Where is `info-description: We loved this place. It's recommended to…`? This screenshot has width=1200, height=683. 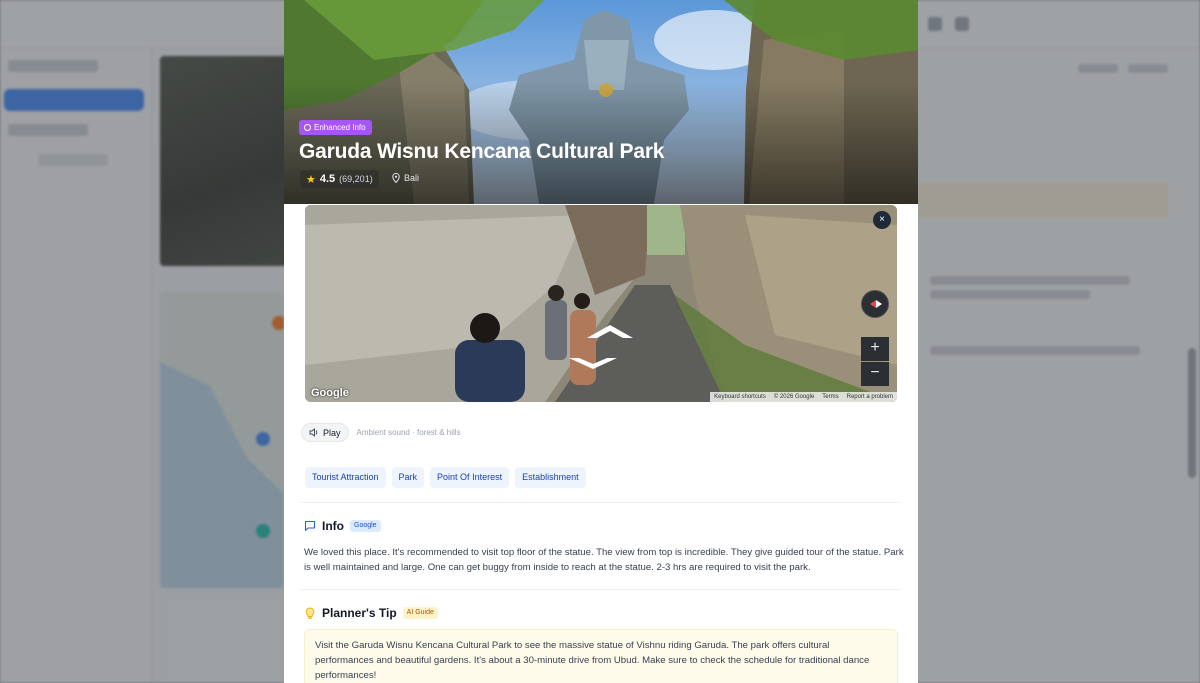 info-description: We loved this place. It's recommended to… is located at coordinates (604, 560).